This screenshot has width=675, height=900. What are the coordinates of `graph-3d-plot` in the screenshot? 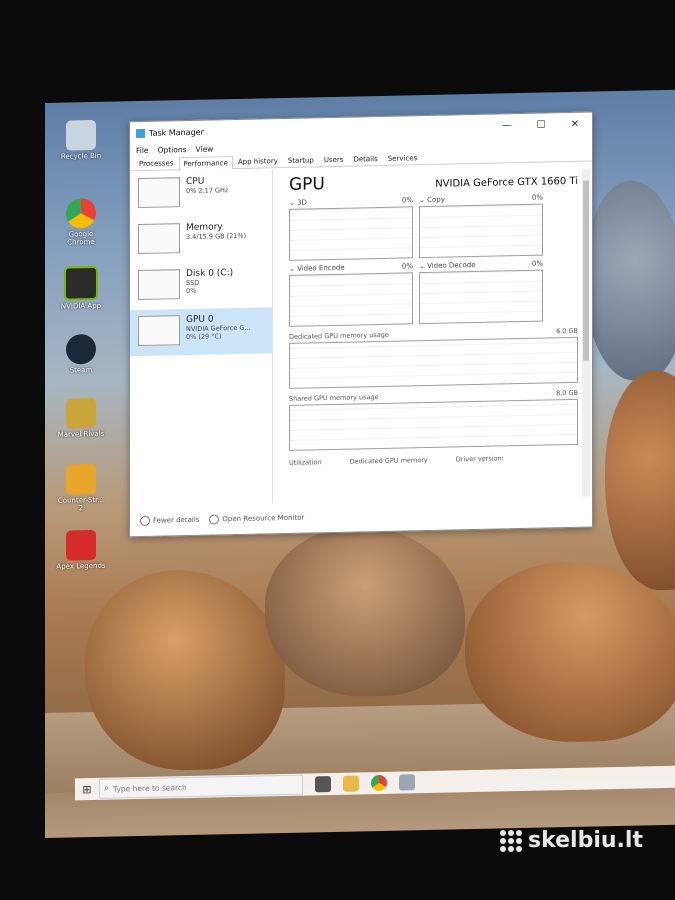 It's located at (351, 233).